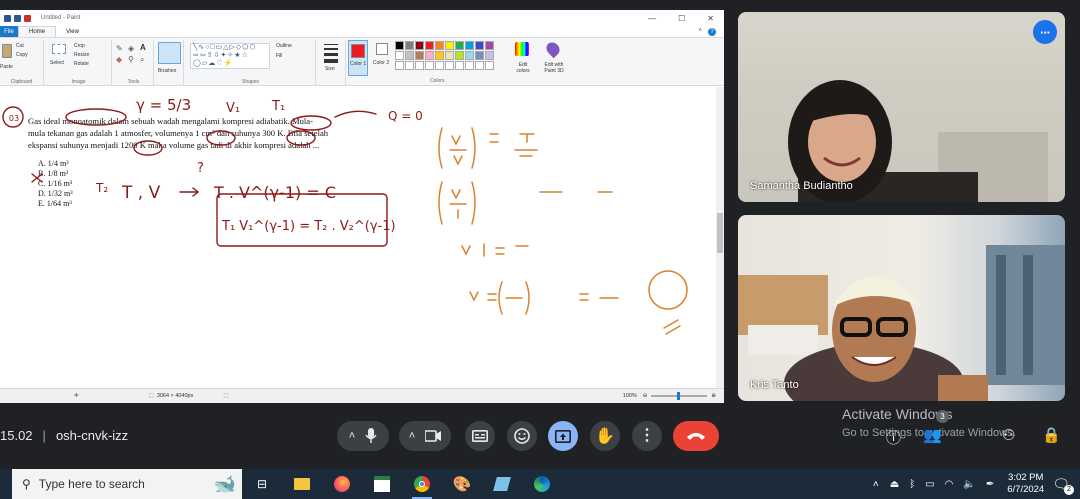 This screenshot has width=1080, height=499. What do you see at coordinates (119, 59) in the screenshot?
I see `eraser-icon: ◆` at bounding box center [119, 59].